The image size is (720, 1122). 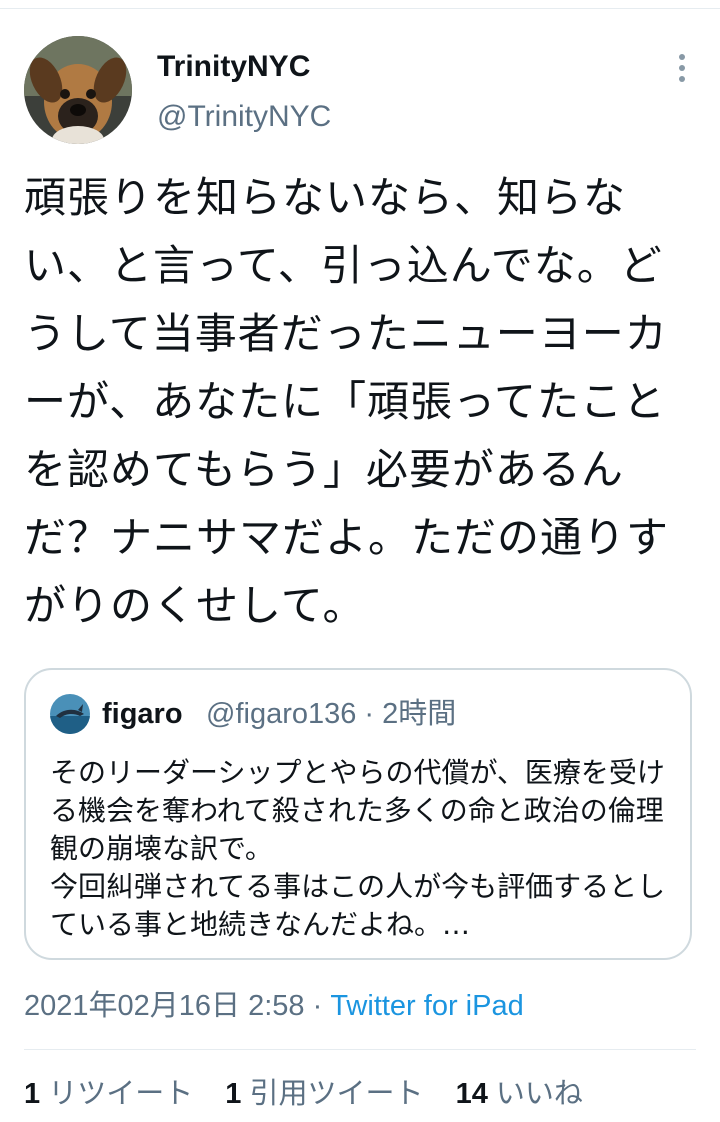 I want to click on quoted-author-name: figaro, so click(x=142, y=714).